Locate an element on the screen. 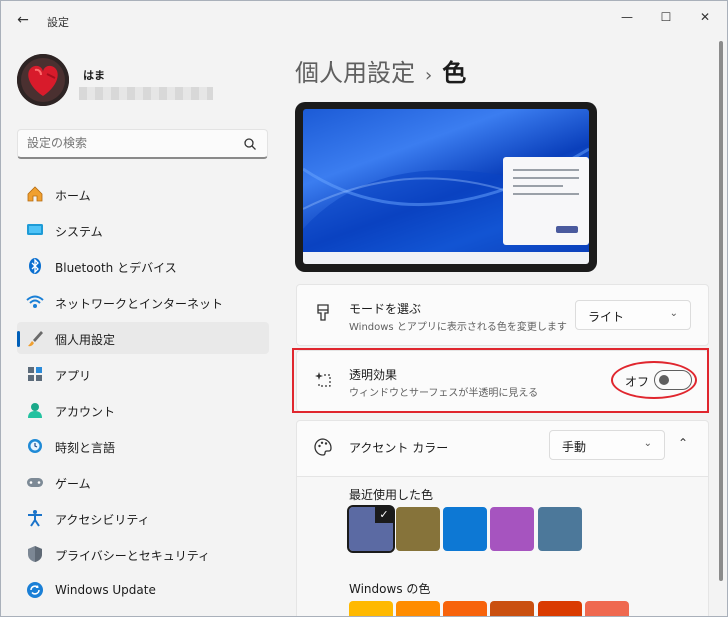 This screenshot has width=728, height=617. heart-avatar-image is located at coordinates (43, 80).